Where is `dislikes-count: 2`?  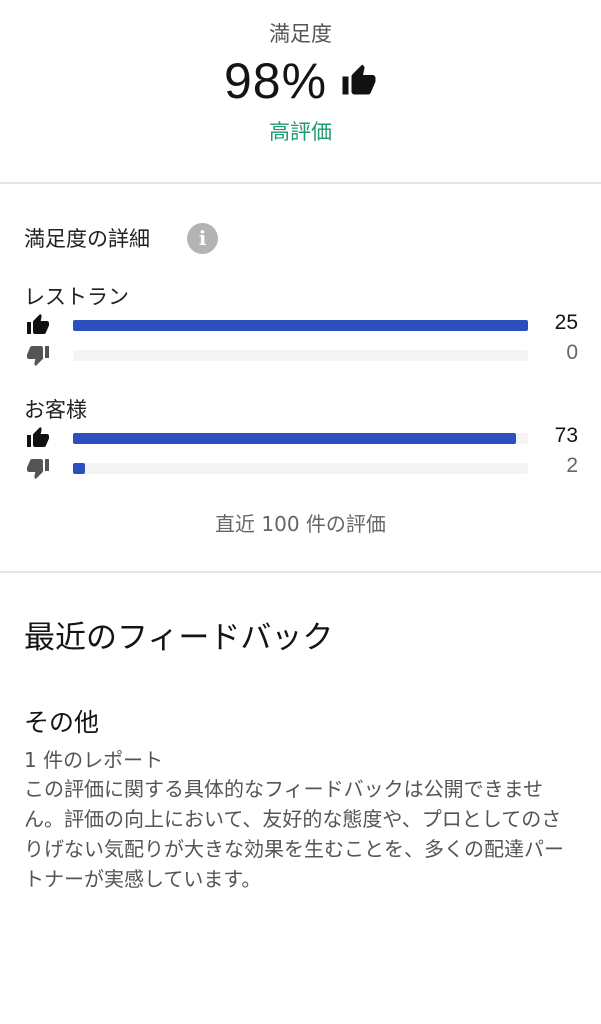 dislikes-count: 2 is located at coordinates (572, 465).